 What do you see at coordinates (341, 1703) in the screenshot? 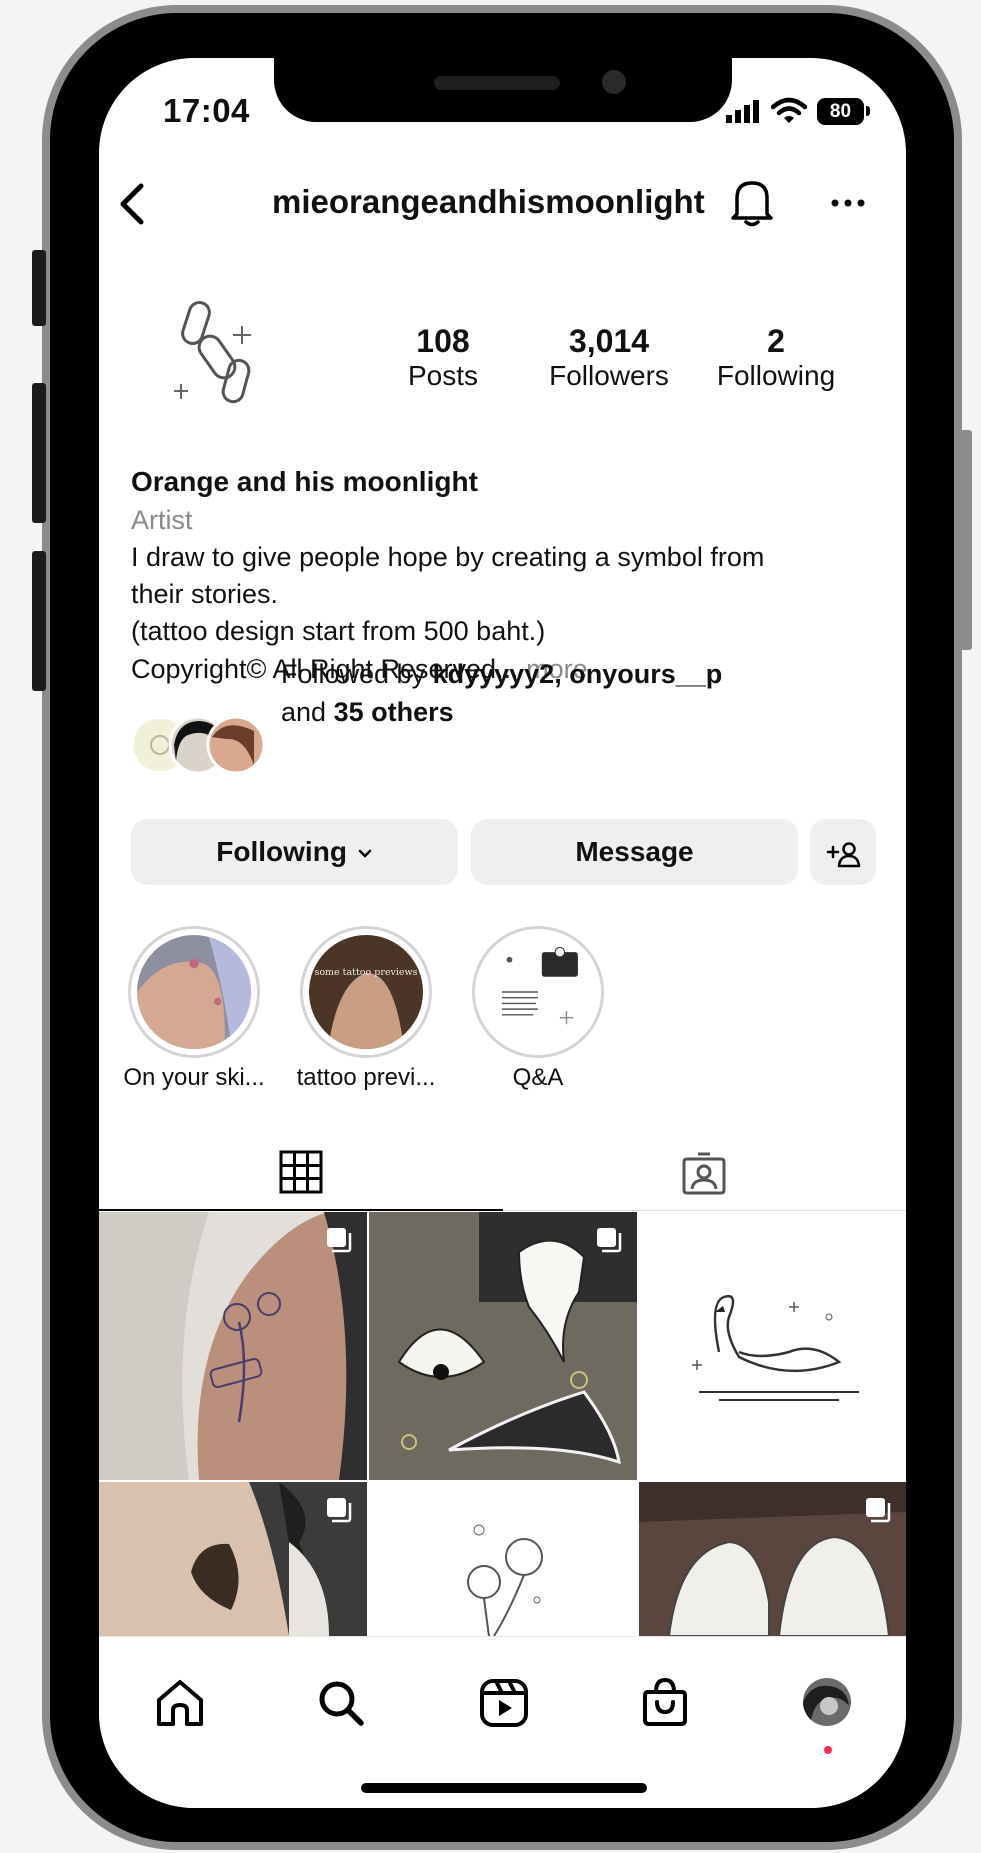
I see `search-icon` at bounding box center [341, 1703].